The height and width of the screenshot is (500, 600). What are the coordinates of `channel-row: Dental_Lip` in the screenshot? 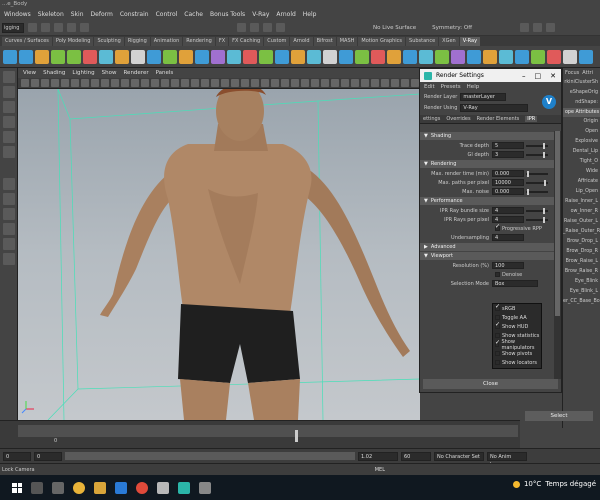 It's located at (581, 152).